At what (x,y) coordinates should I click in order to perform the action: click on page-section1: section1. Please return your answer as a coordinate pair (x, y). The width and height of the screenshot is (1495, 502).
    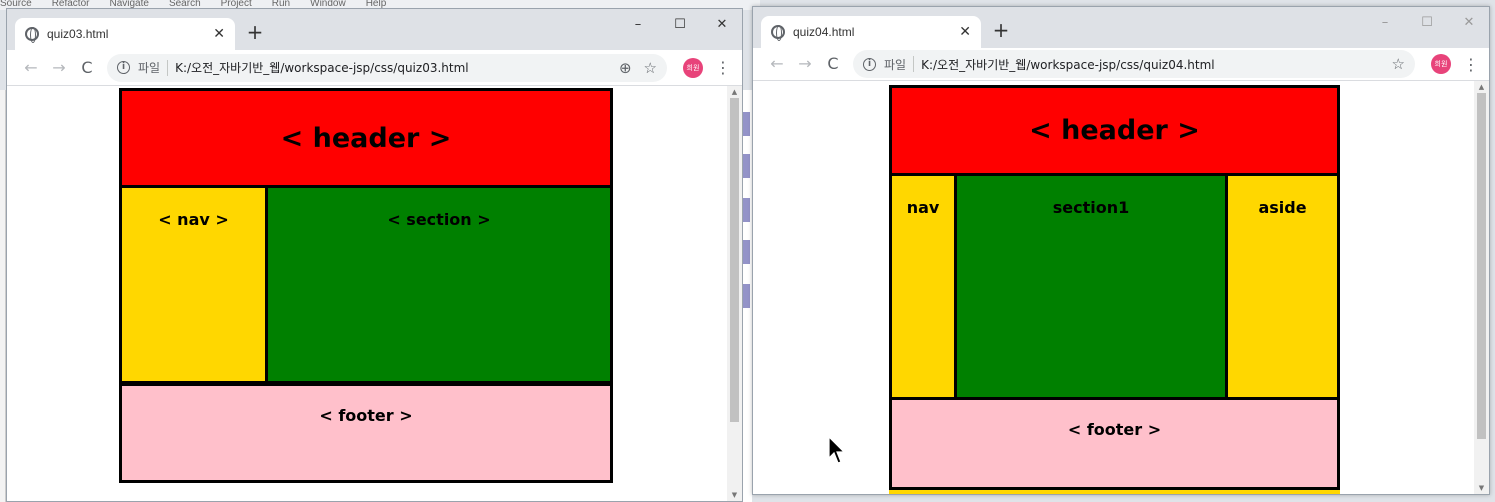
    Looking at the image, I should click on (1091, 286).